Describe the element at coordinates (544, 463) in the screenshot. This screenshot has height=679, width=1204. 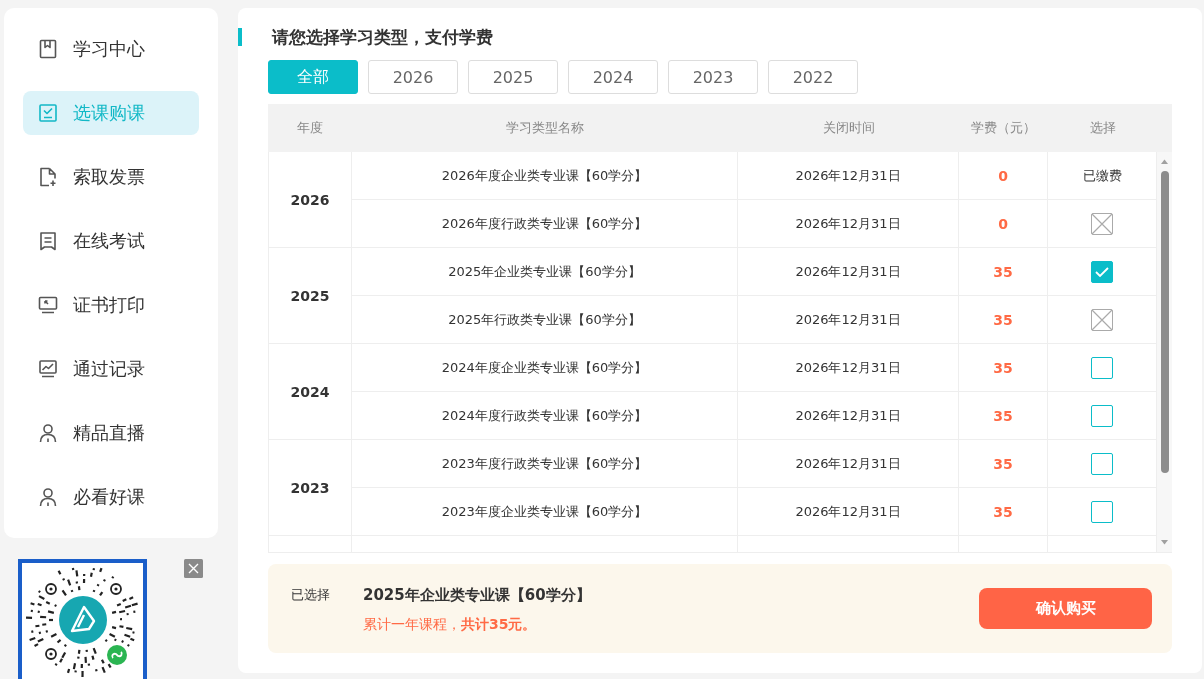
I see `course-name: 2023年度行政类专业课【60学分】` at that location.